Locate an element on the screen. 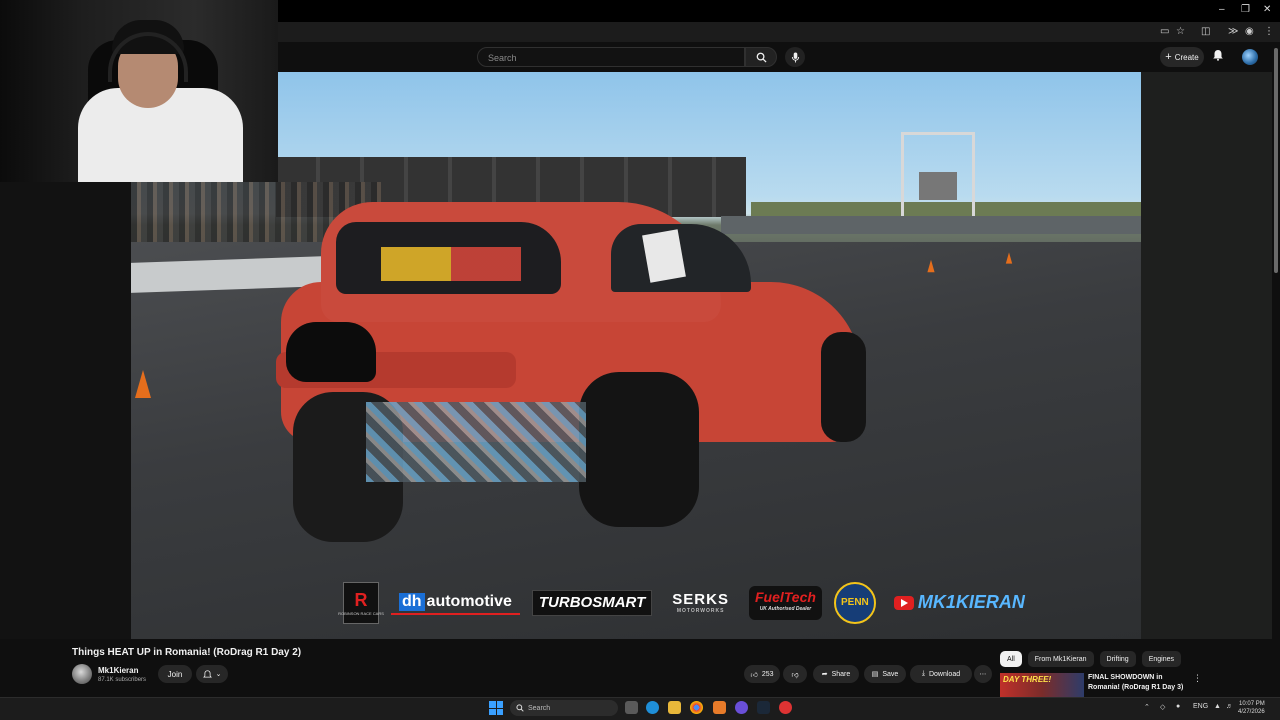 This screenshot has width=1280, height=720. channel-name: Mk1Kieran is located at coordinates (118, 670).